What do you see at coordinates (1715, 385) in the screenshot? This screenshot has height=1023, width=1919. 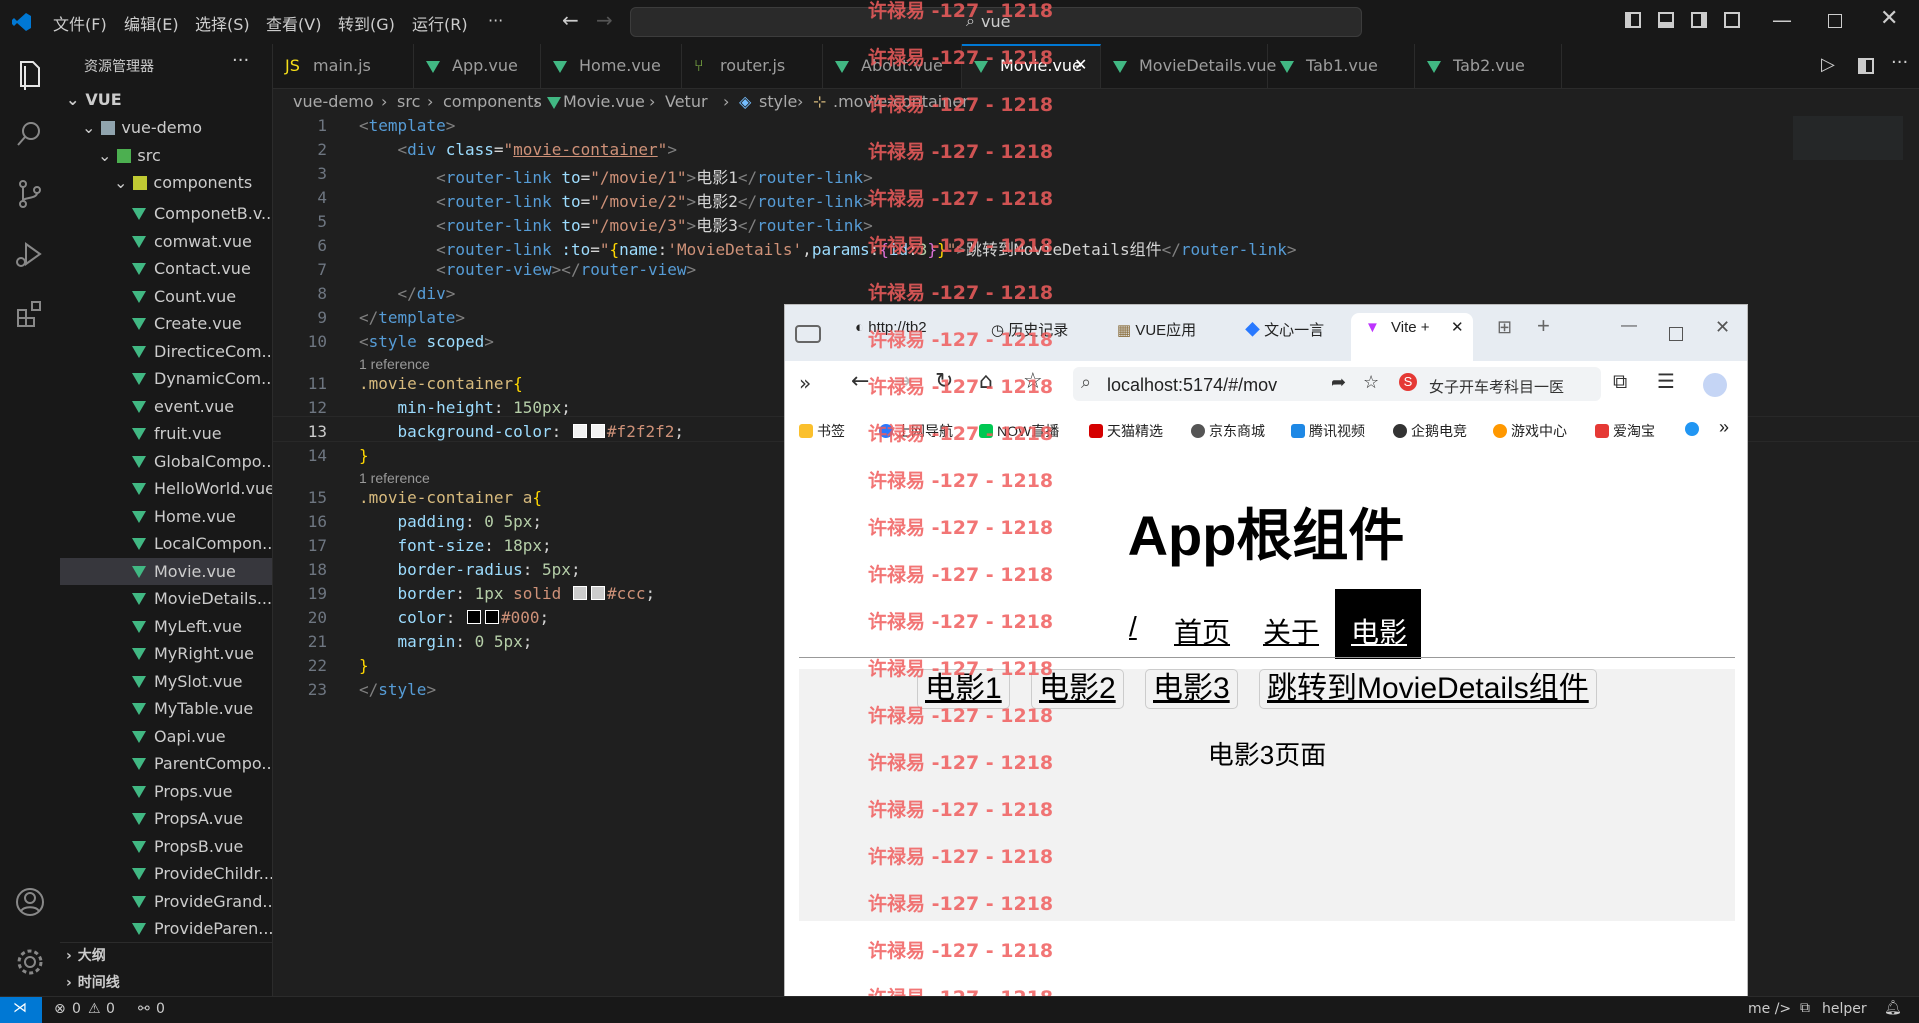 I see `avatar` at bounding box center [1715, 385].